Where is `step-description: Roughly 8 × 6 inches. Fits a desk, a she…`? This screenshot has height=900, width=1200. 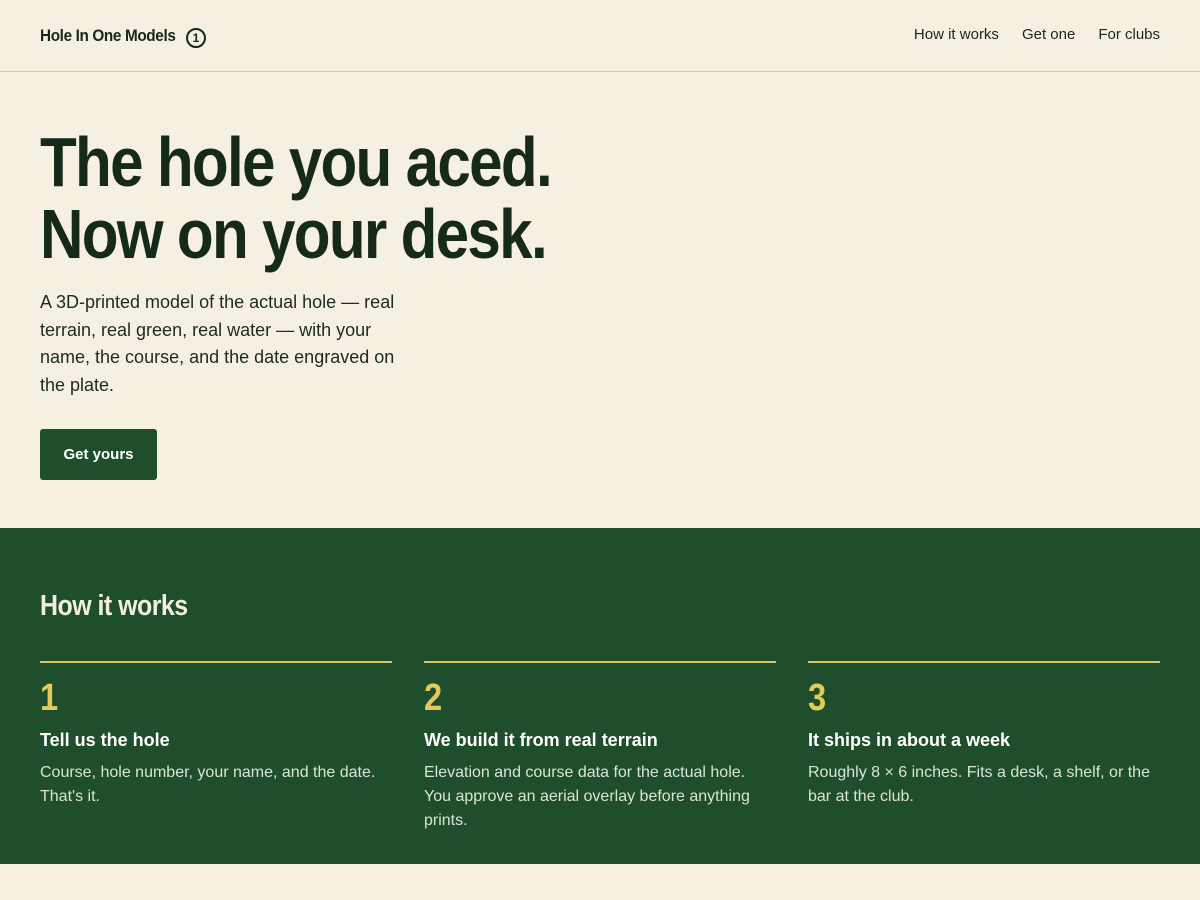 step-description: Roughly 8 × 6 inches. Fits a desk, a she… is located at coordinates (979, 784).